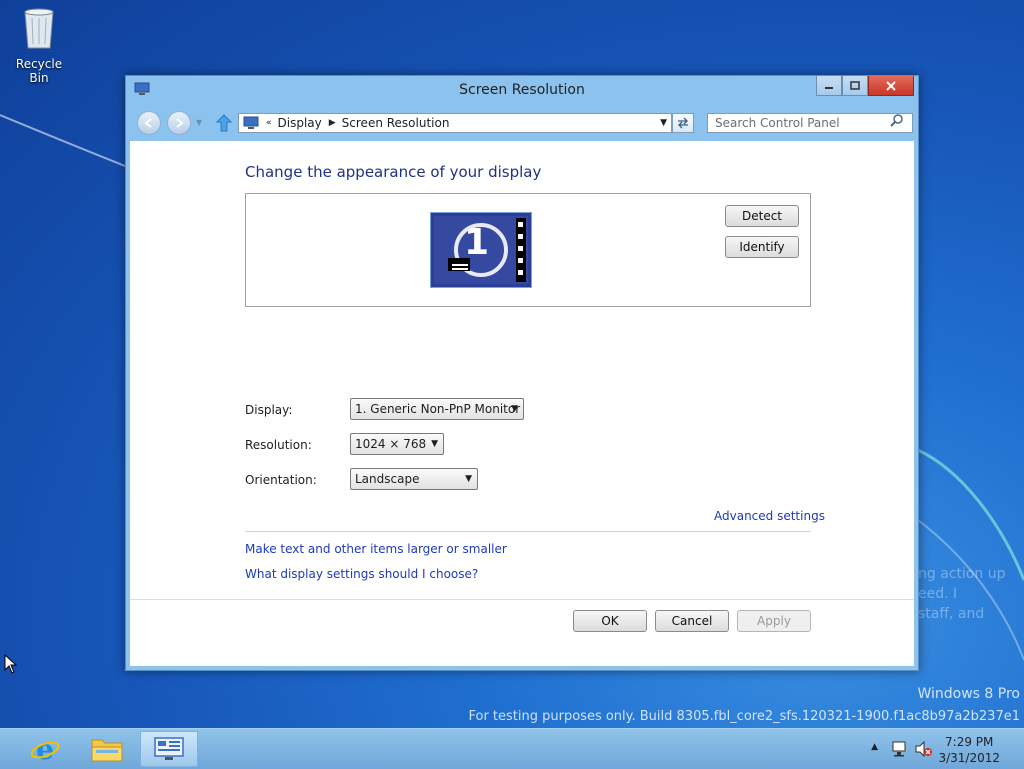 This screenshot has height=769, width=1024. What do you see at coordinates (11, 664) in the screenshot?
I see `mouse-pointer-icon` at bounding box center [11, 664].